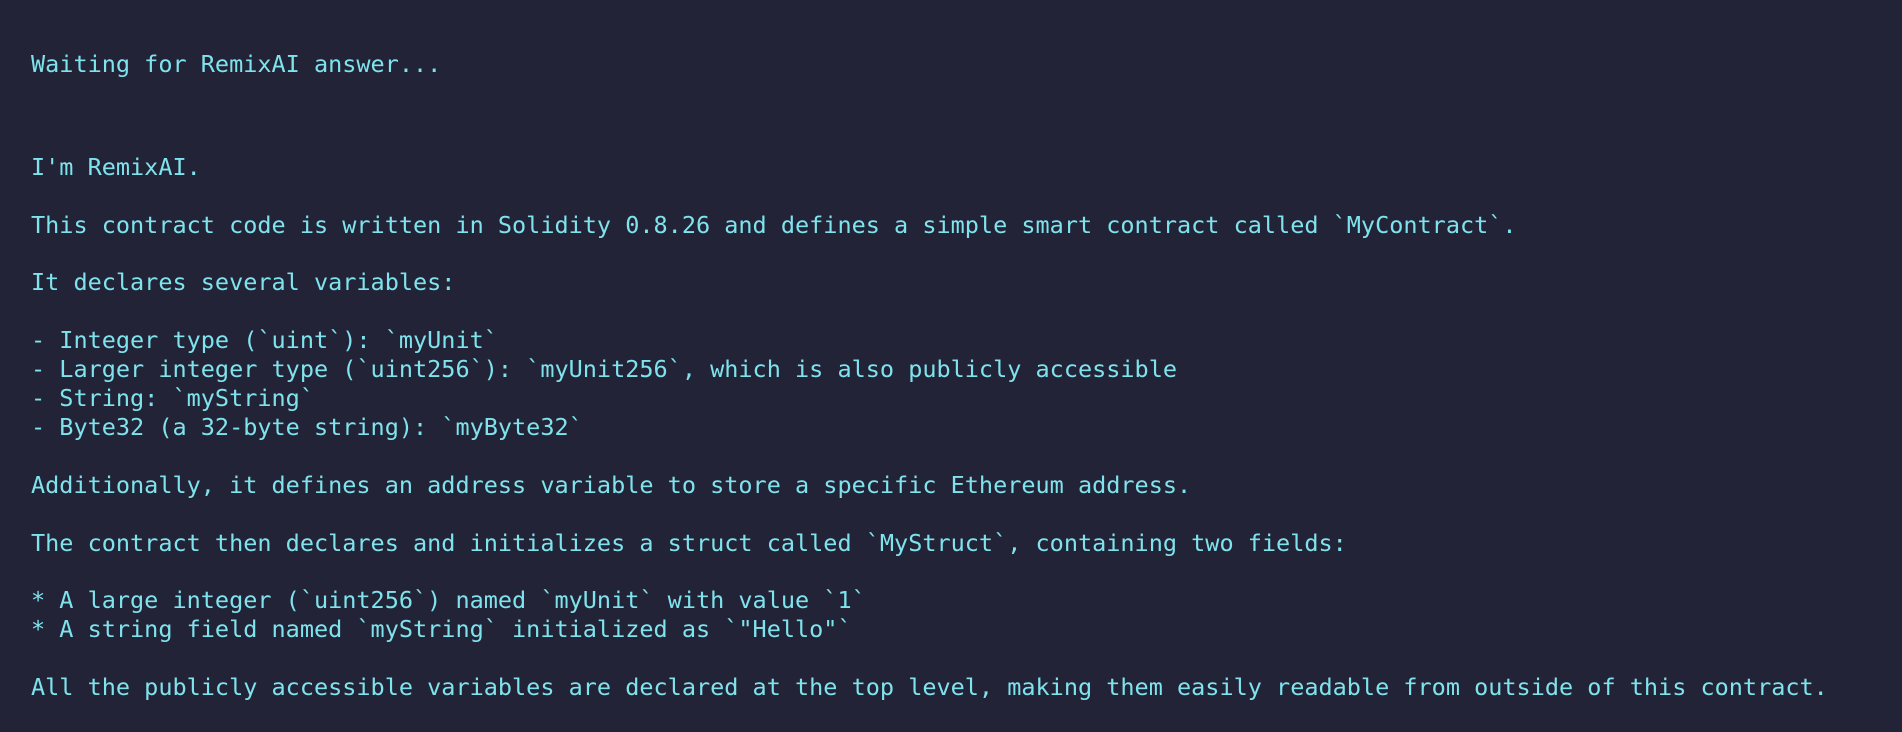 The width and height of the screenshot is (1902, 732). Describe the element at coordinates (116, 167) in the screenshot. I see `answer-intro: I'm RemixAI.` at that location.